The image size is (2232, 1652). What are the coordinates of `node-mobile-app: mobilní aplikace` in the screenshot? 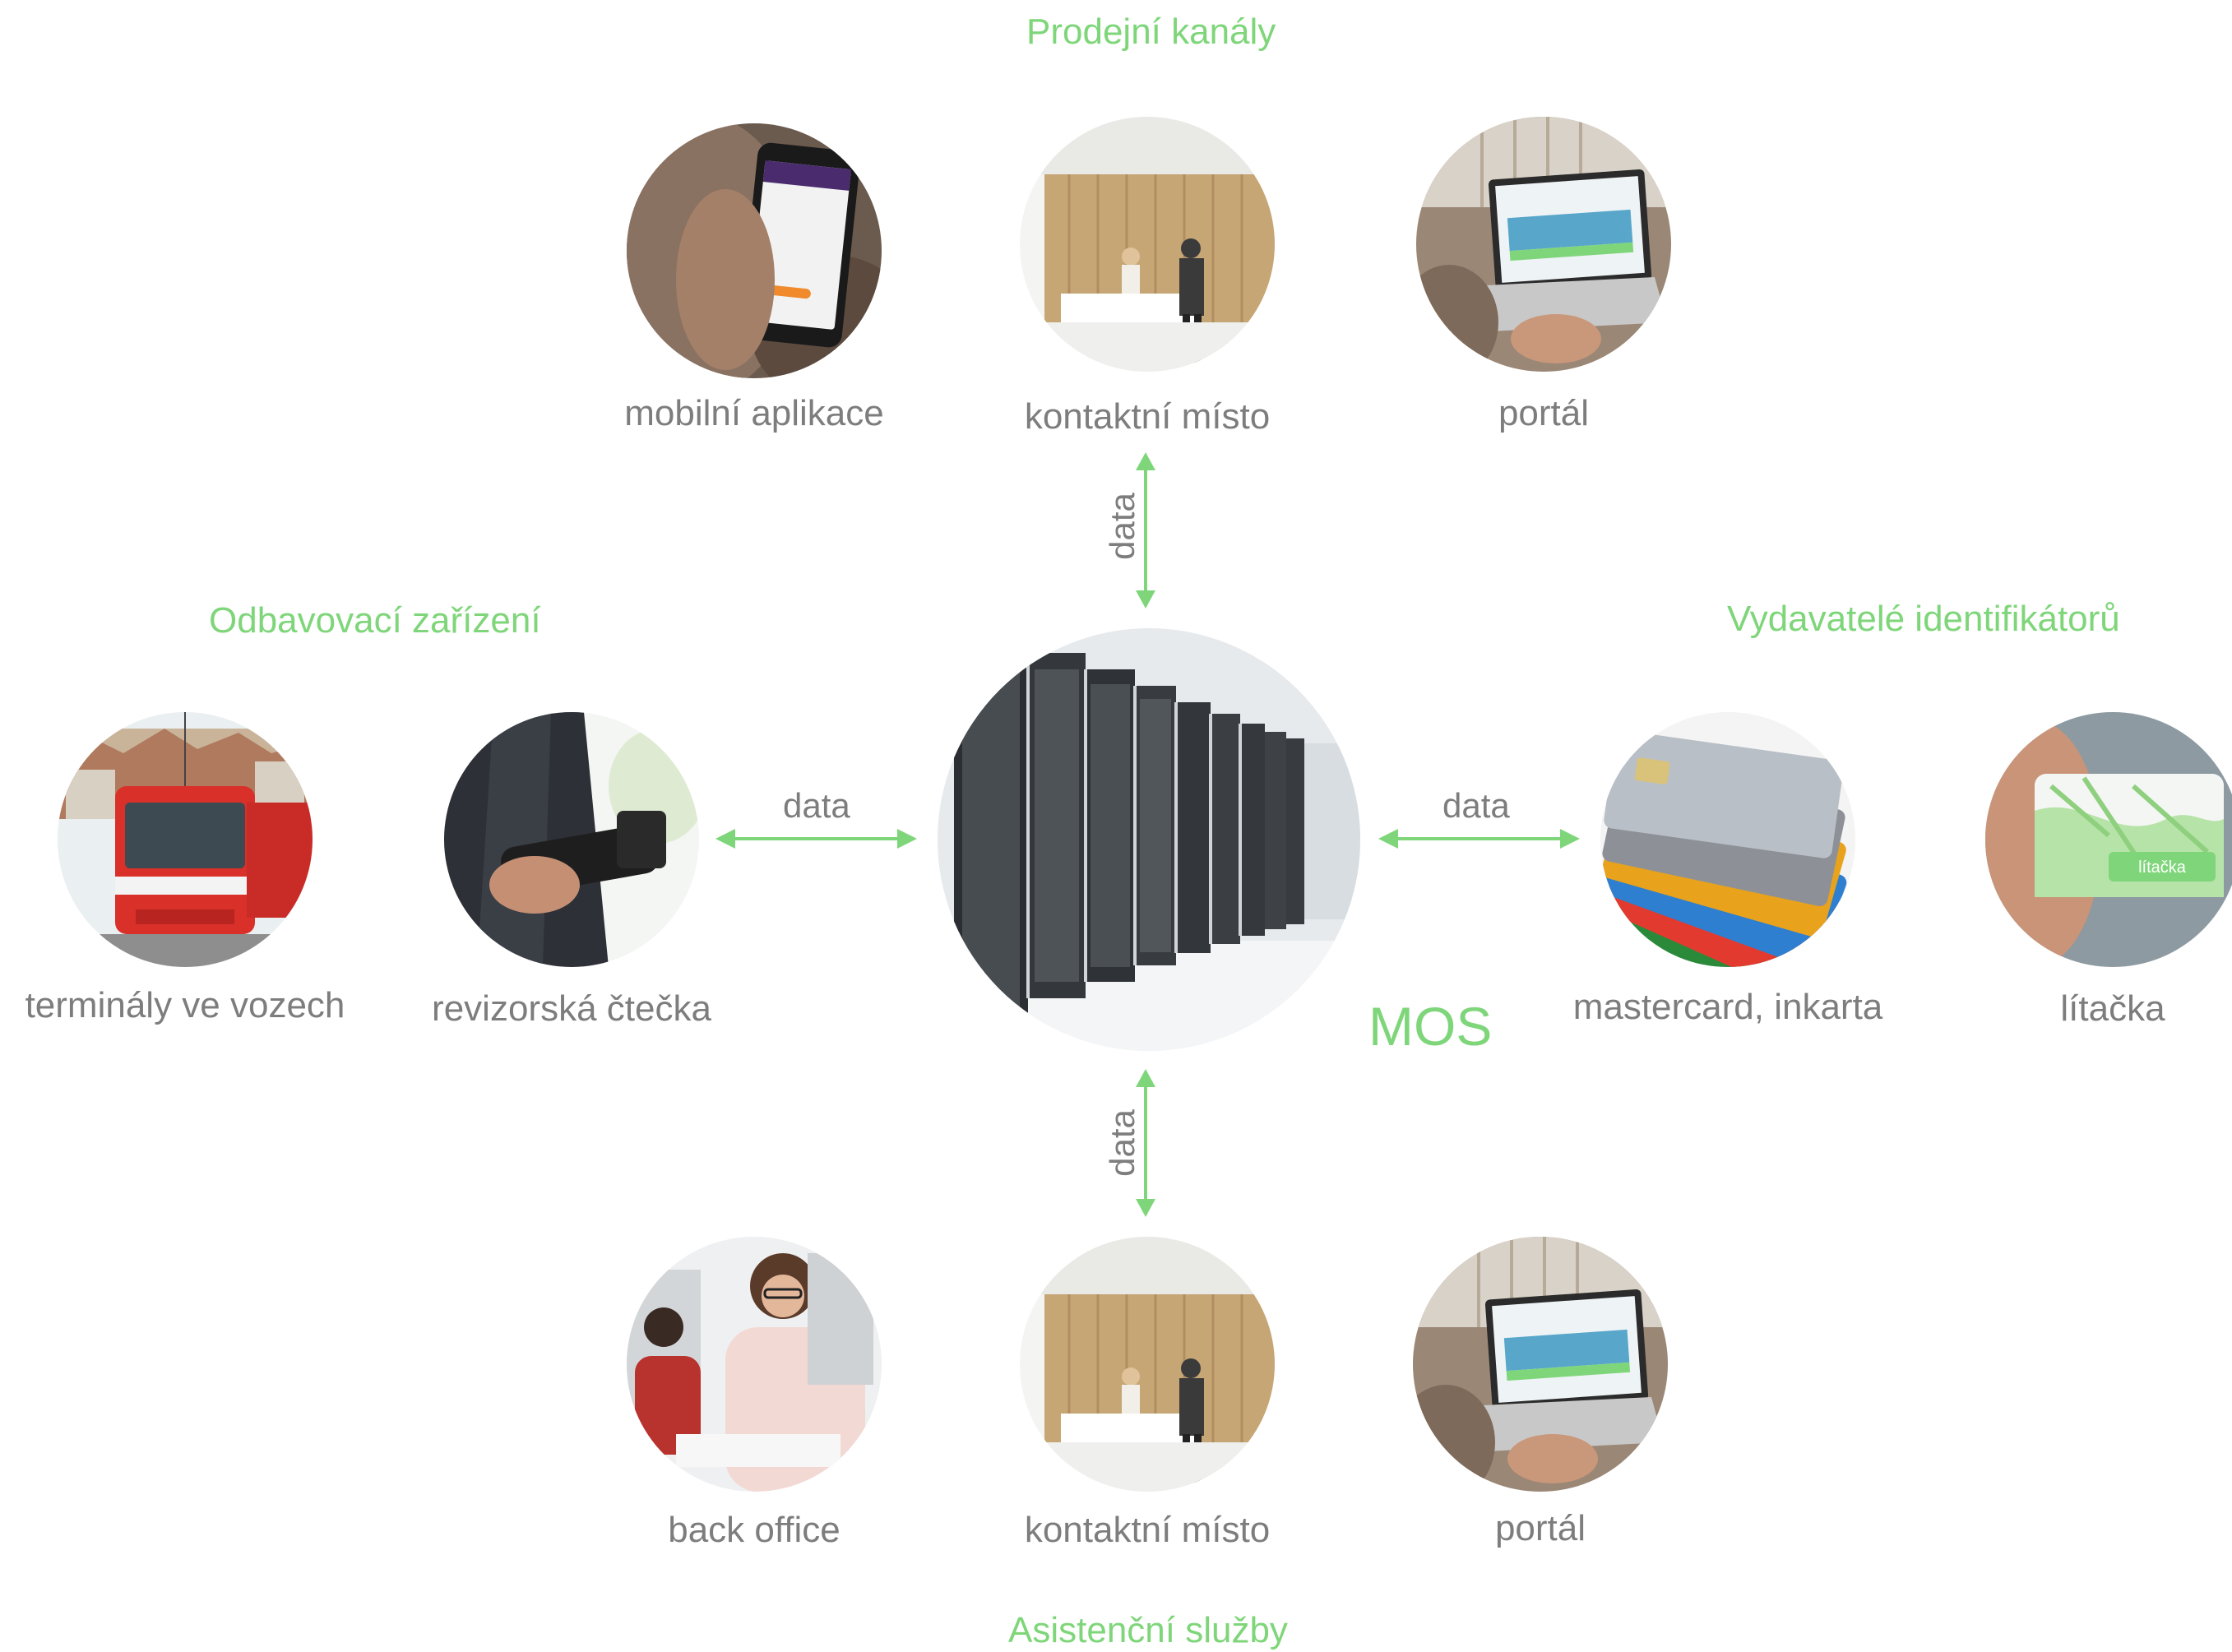 It's located at (754, 278).